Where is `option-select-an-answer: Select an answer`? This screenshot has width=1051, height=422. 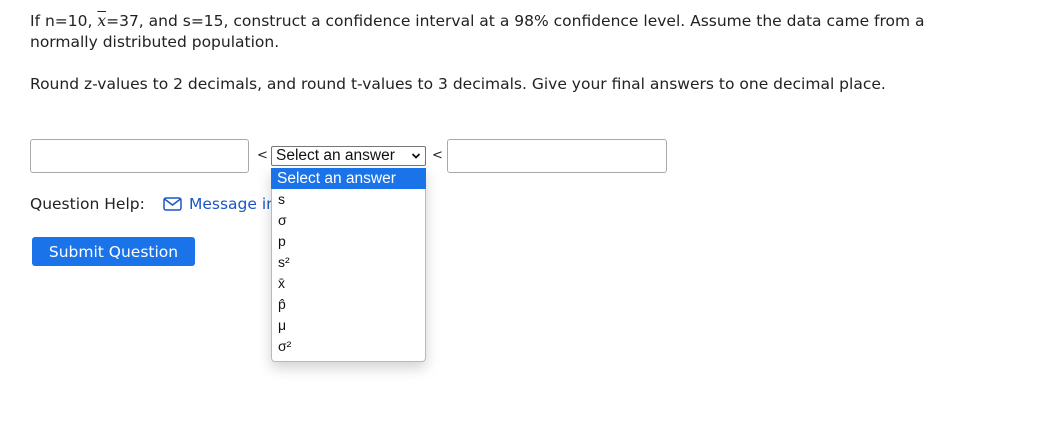 option-select-an-answer: Select an answer is located at coordinates (348, 178).